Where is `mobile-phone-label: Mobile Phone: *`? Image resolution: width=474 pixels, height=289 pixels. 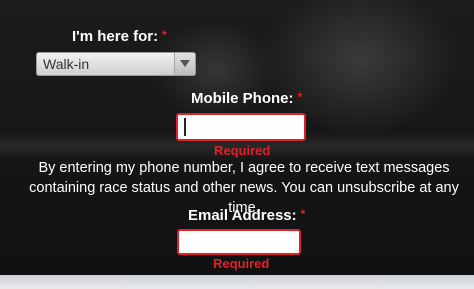 mobile-phone-label: Mobile Phone: * is located at coordinates (246, 98).